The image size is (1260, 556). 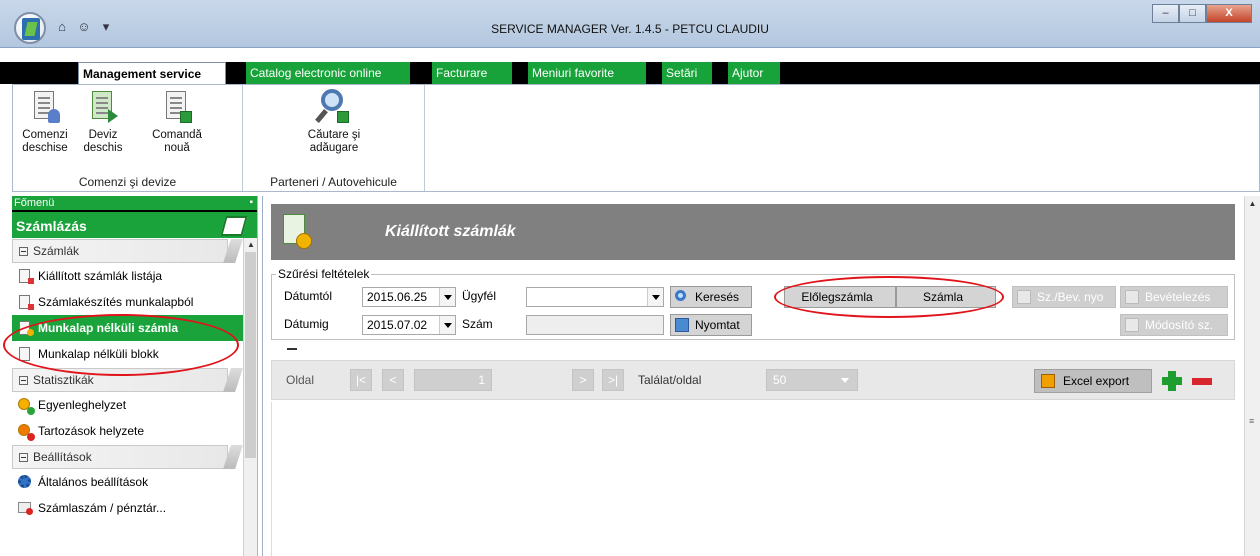 What do you see at coordinates (1251, 421) in the screenshot?
I see `scroll-grip-icon: ≡` at bounding box center [1251, 421].